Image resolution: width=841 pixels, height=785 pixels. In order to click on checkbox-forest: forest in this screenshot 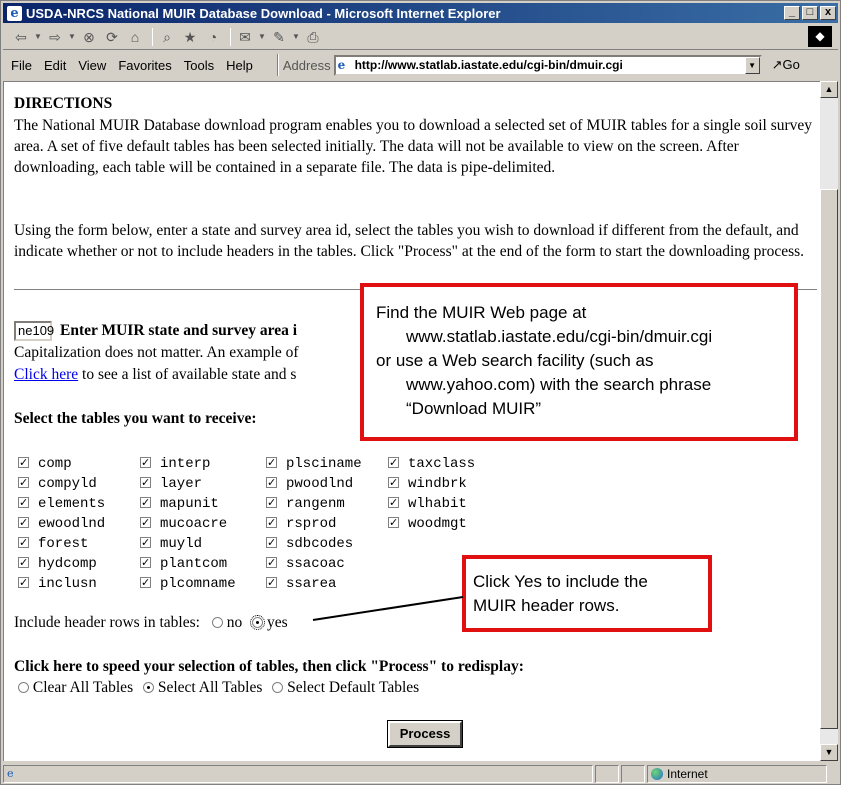, I will do `click(53, 543)`.